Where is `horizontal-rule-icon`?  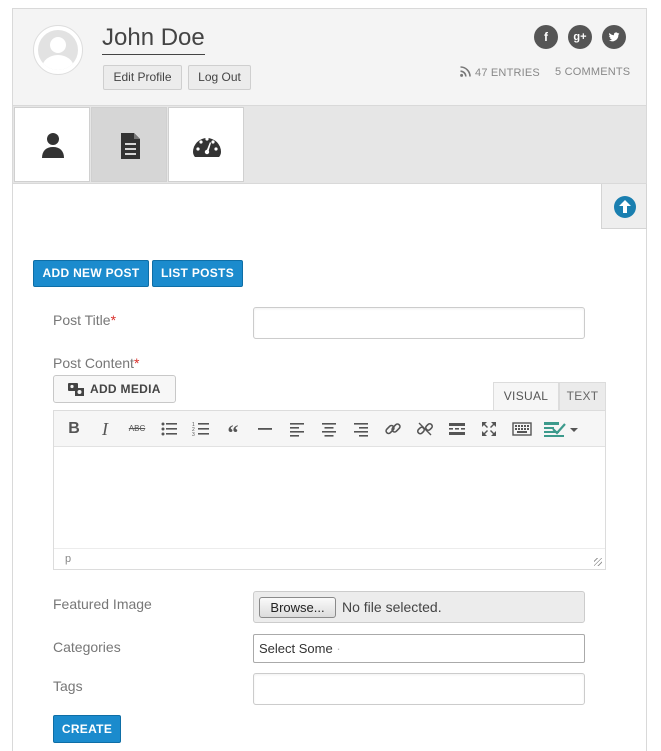 horizontal-rule-icon is located at coordinates (265, 429).